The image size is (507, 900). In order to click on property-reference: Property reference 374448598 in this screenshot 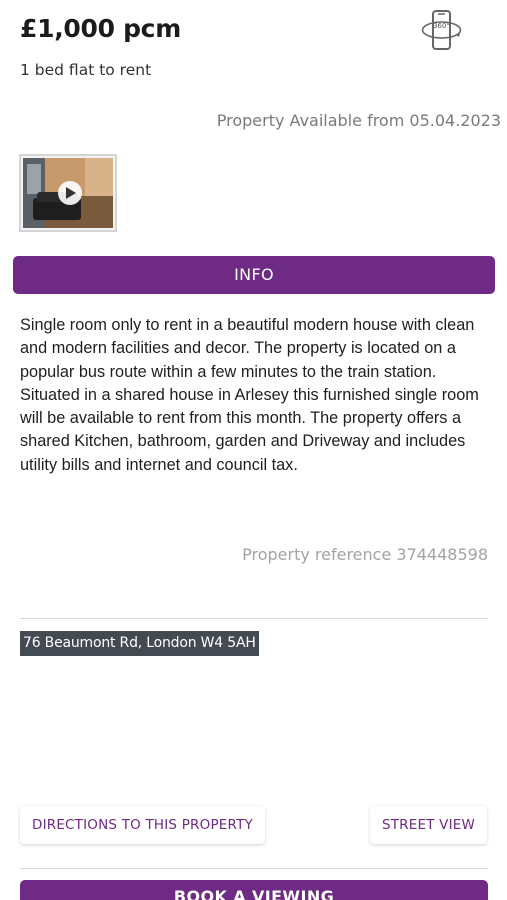, I will do `click(365, 554)`.